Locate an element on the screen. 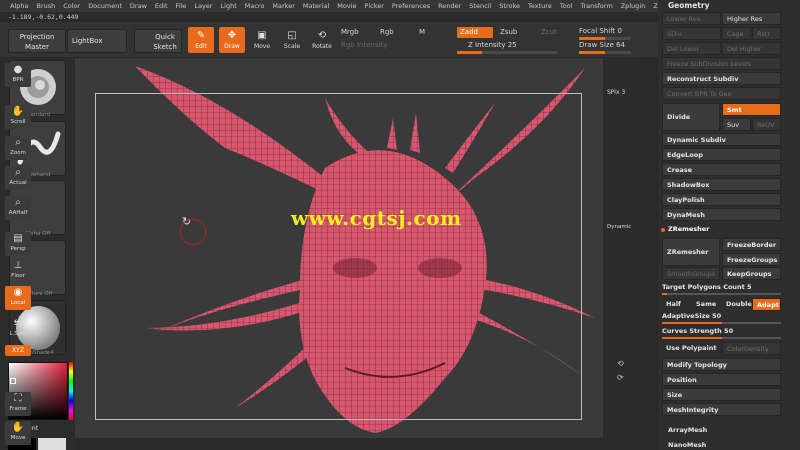 This screenshot has height=450, width=800. edit-mode-button: ✎ Edit is located at coordinates (201, 40).